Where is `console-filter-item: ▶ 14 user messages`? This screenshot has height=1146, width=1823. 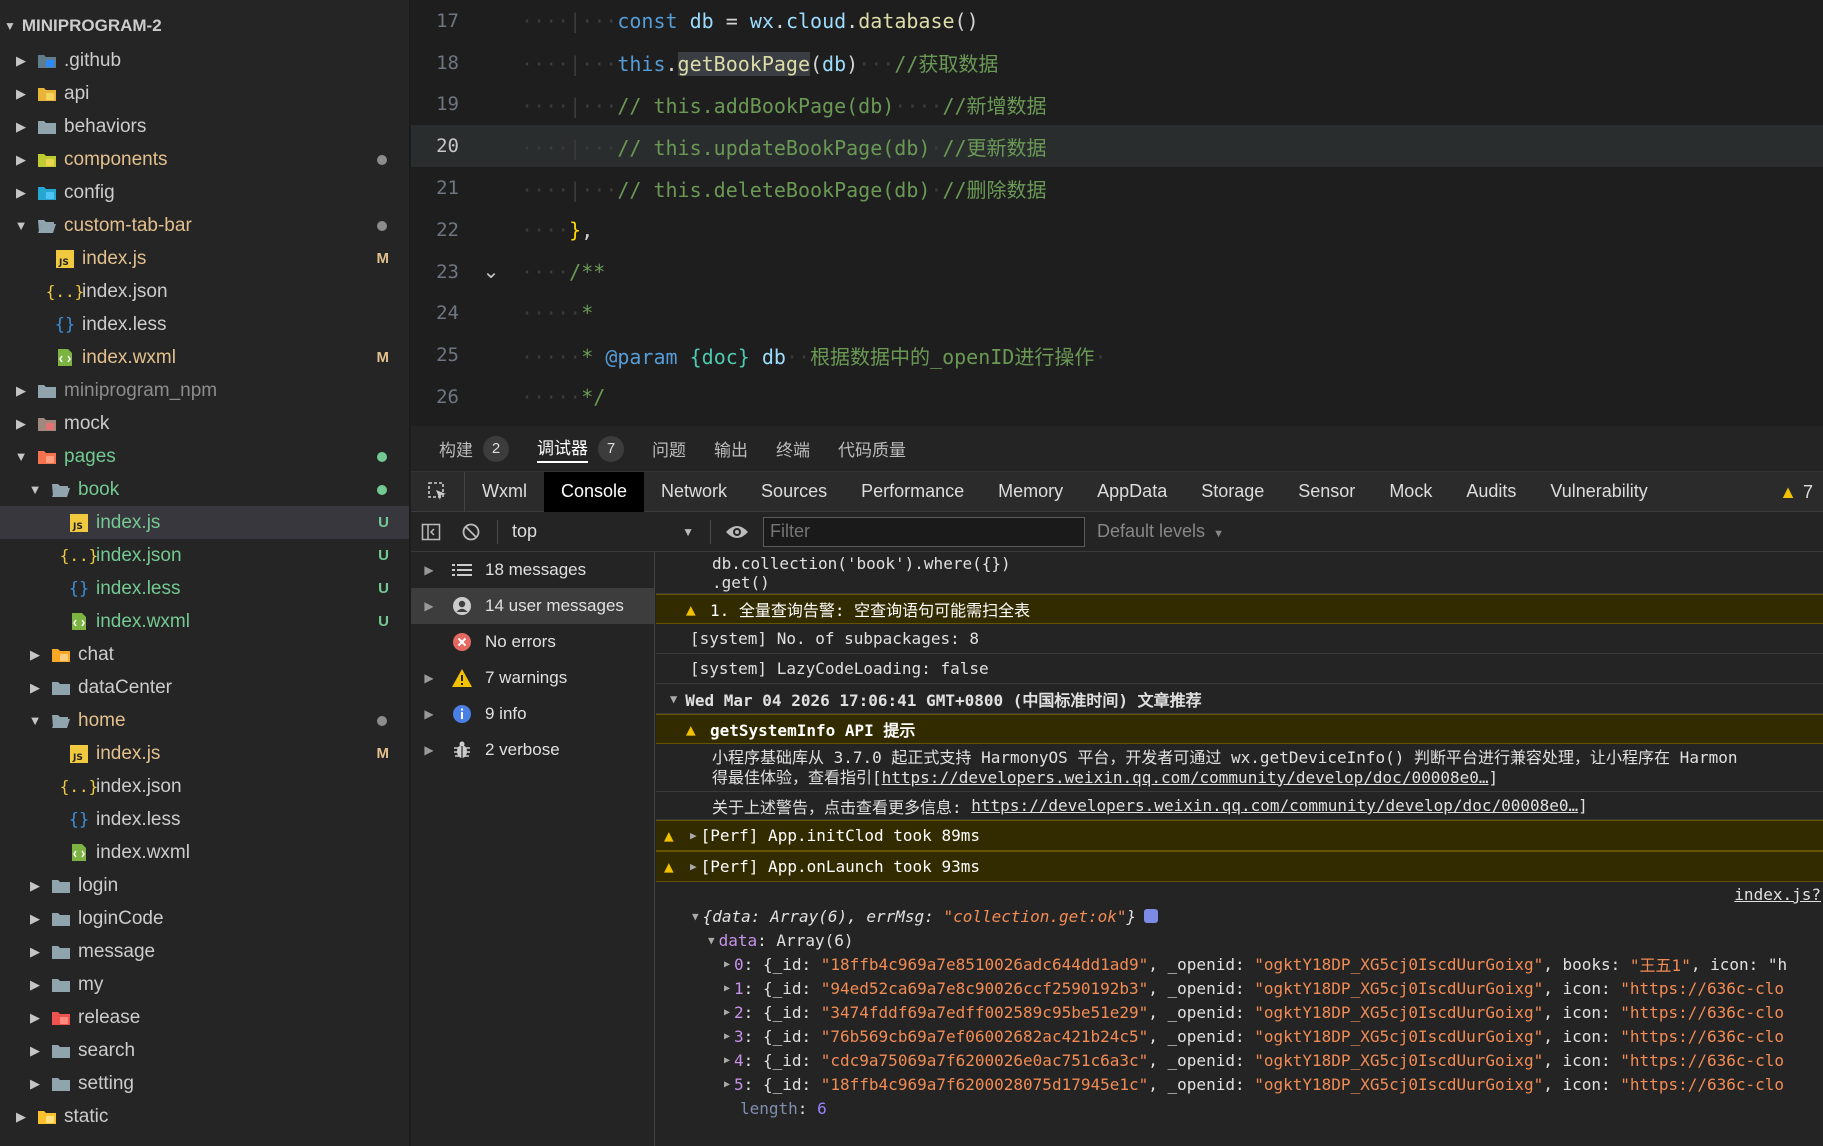 console-filter-item: ▶ 14 user messages is located at coordinates (532, 606).